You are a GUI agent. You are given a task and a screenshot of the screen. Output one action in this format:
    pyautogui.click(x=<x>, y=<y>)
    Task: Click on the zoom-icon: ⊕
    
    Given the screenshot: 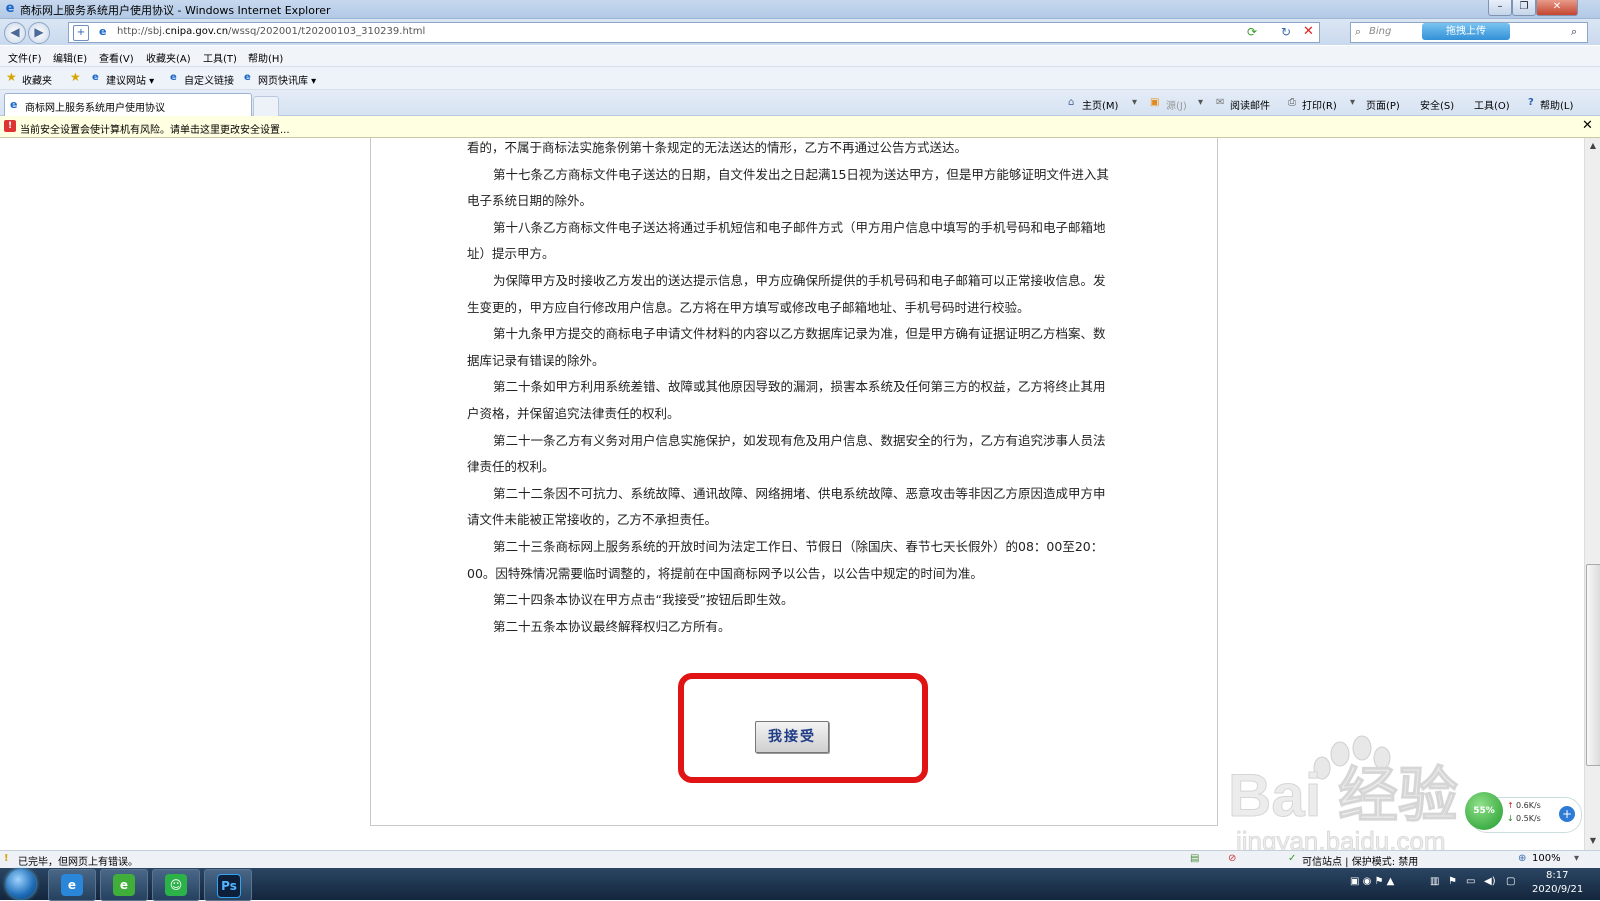 What is the action you would take?
    pyautogui.click(x=1522, y=858)
    